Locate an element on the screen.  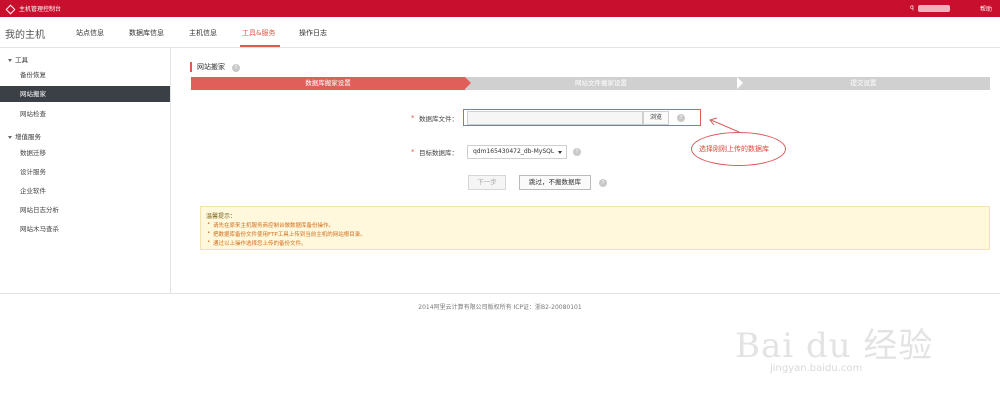
annotation-text: 选择刚刚上传的数据库 is located at coordinates (734, 149).